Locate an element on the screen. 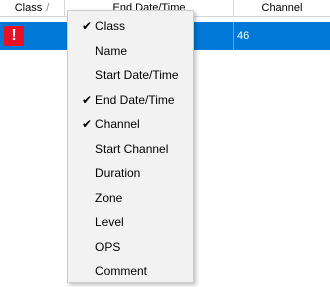 Image resolution: width=330 pixels, height=287 pixels. cell-divider is located at coordinates (233, 36).